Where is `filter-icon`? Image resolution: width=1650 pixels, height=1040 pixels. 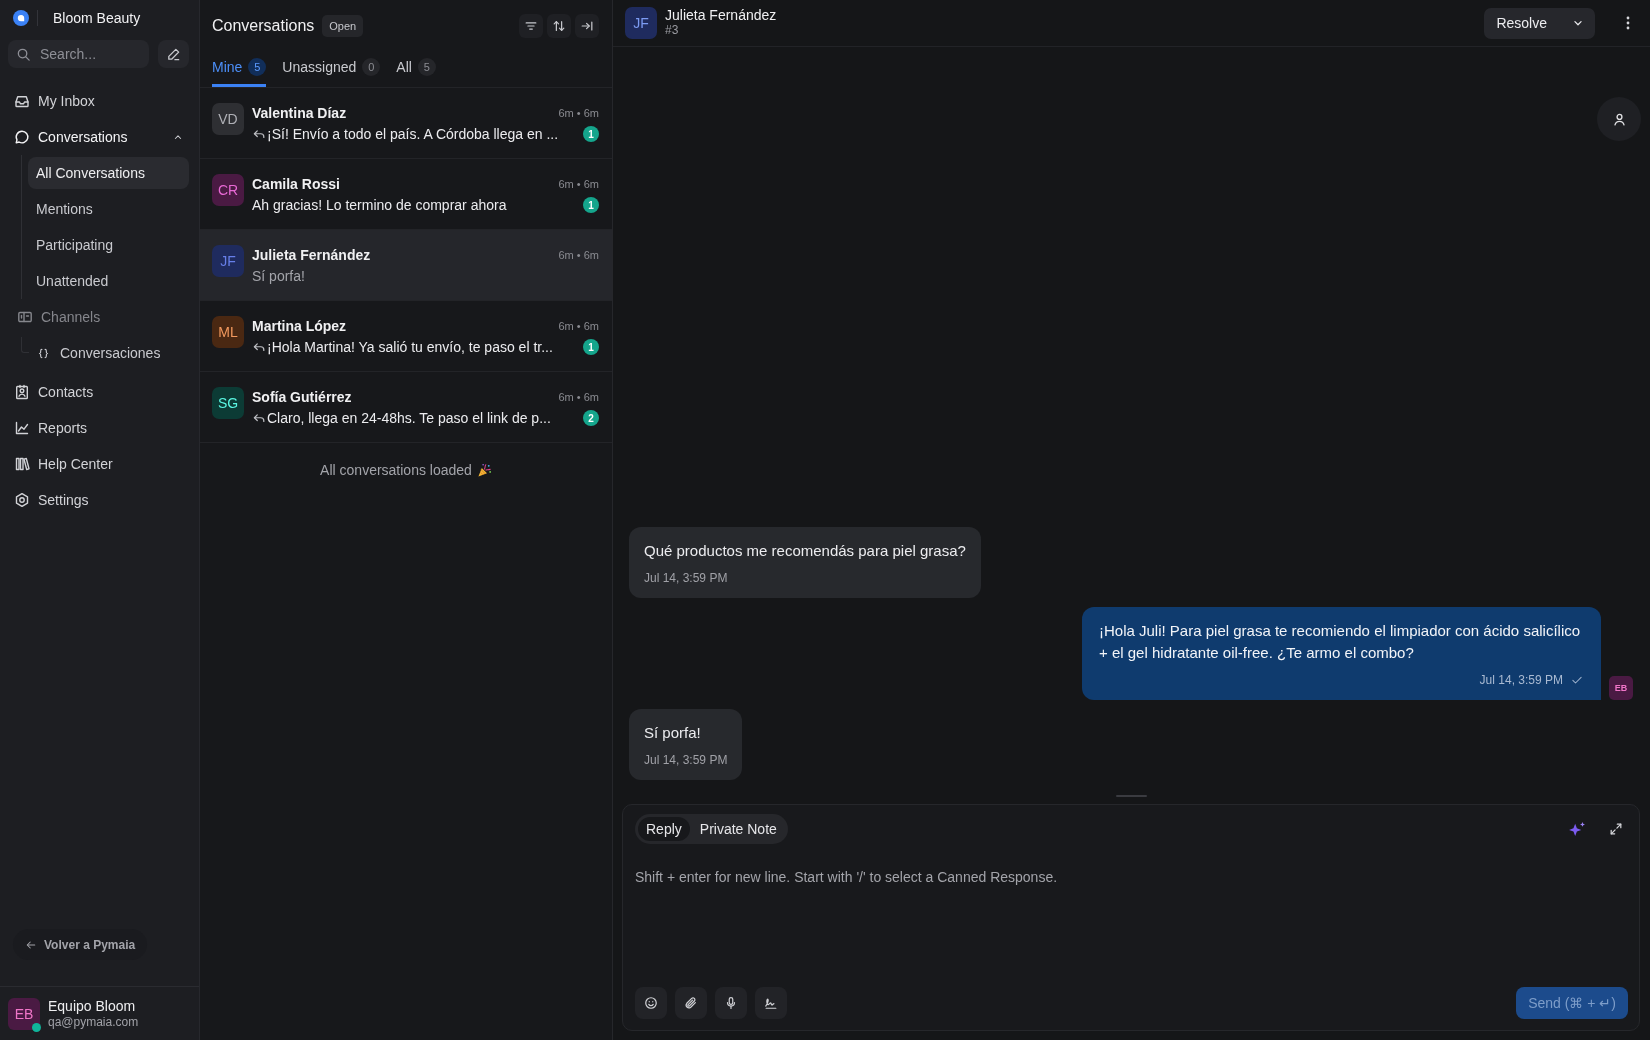
filter-icon is located at coordinates (531, 26).